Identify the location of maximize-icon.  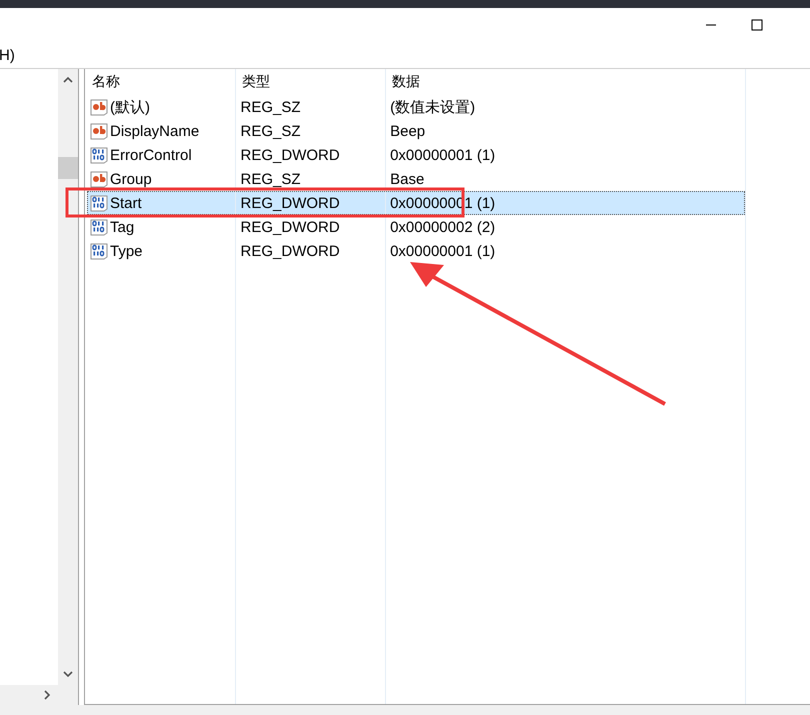
(757, 25).